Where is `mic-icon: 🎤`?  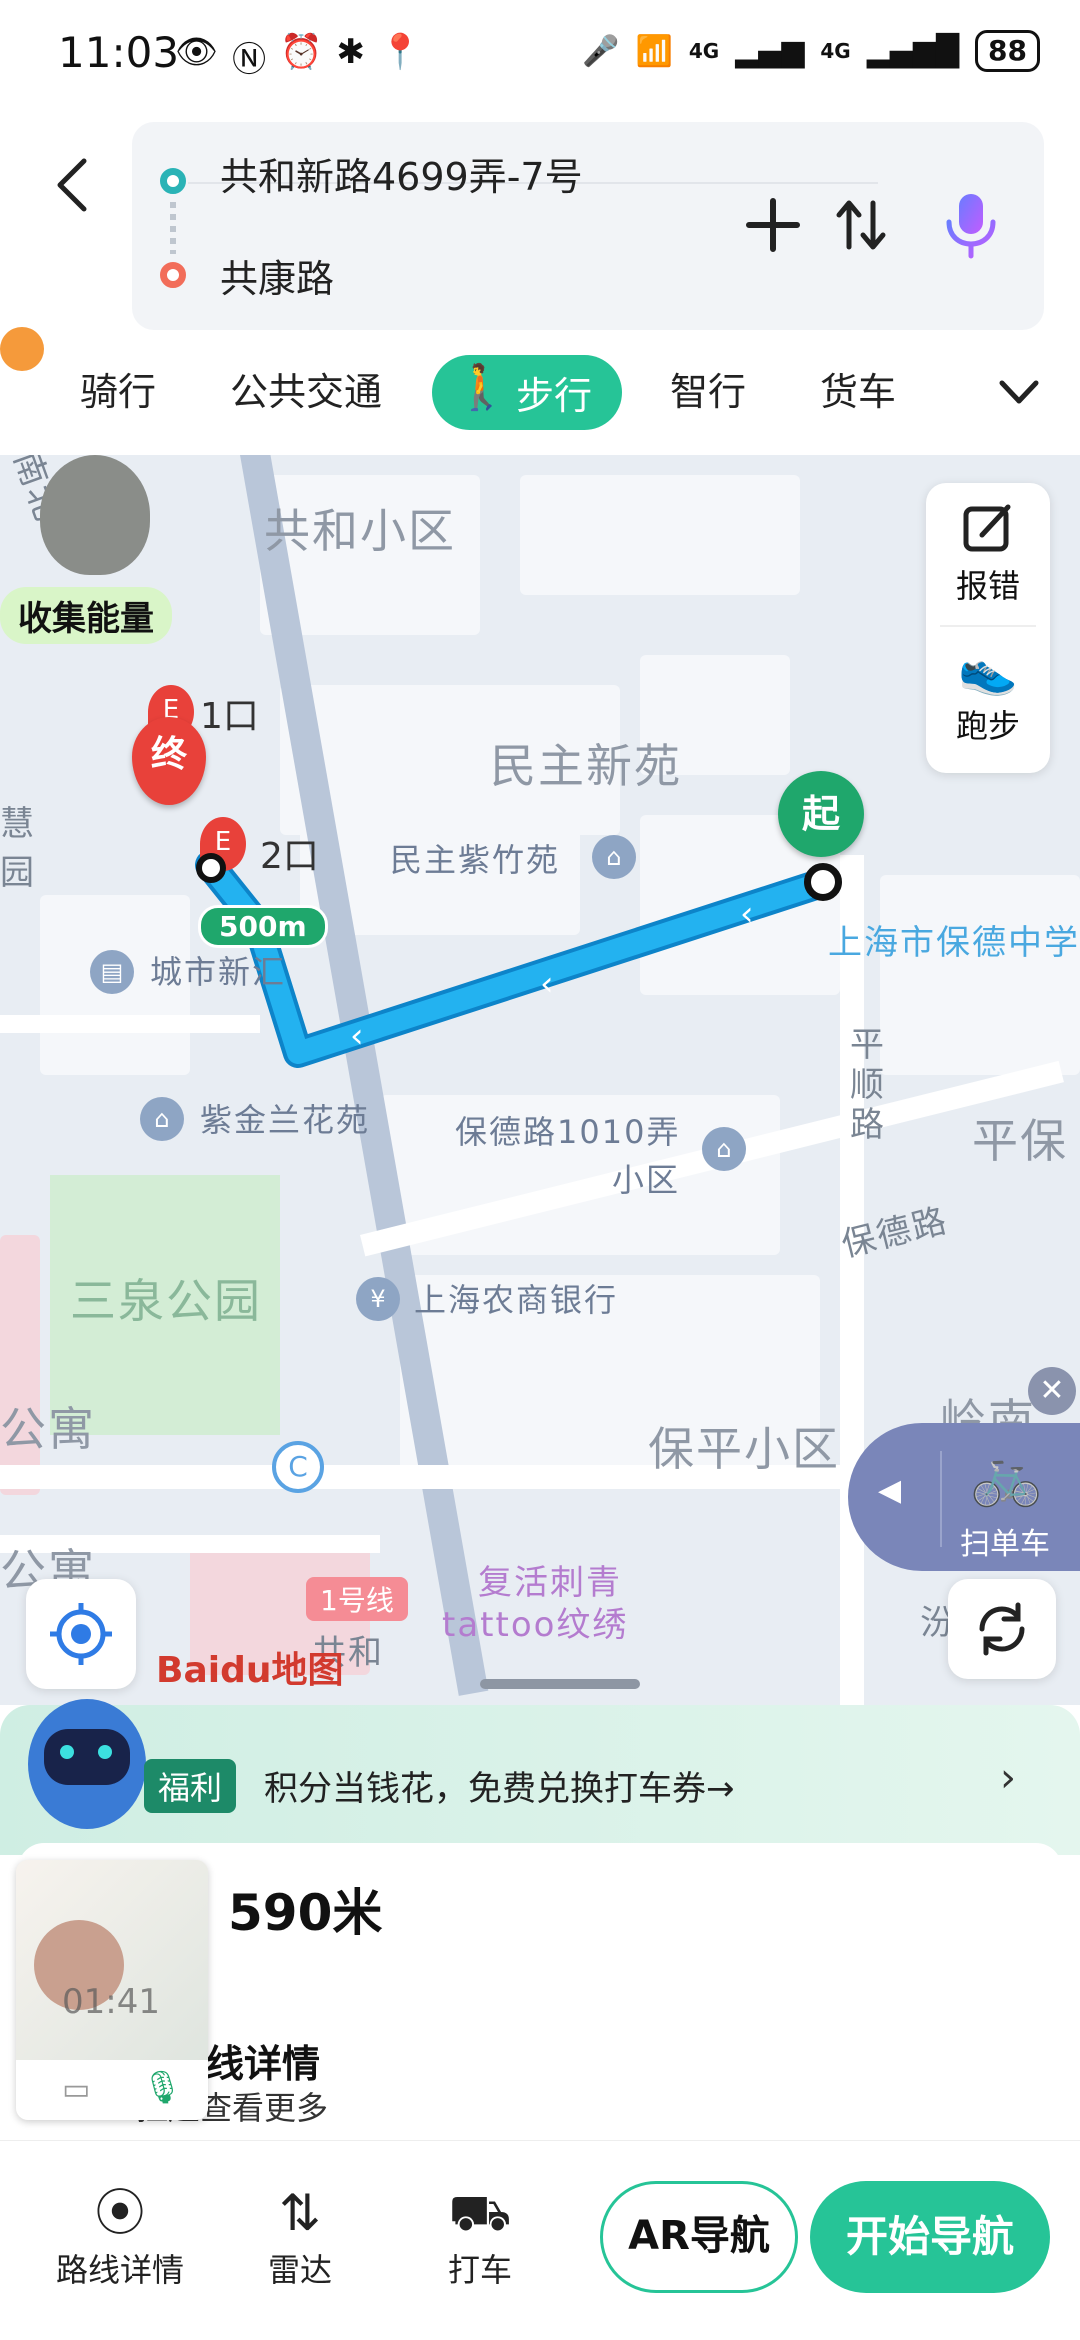 mic-icon: 🎤 is located at coordinates (601, 51).